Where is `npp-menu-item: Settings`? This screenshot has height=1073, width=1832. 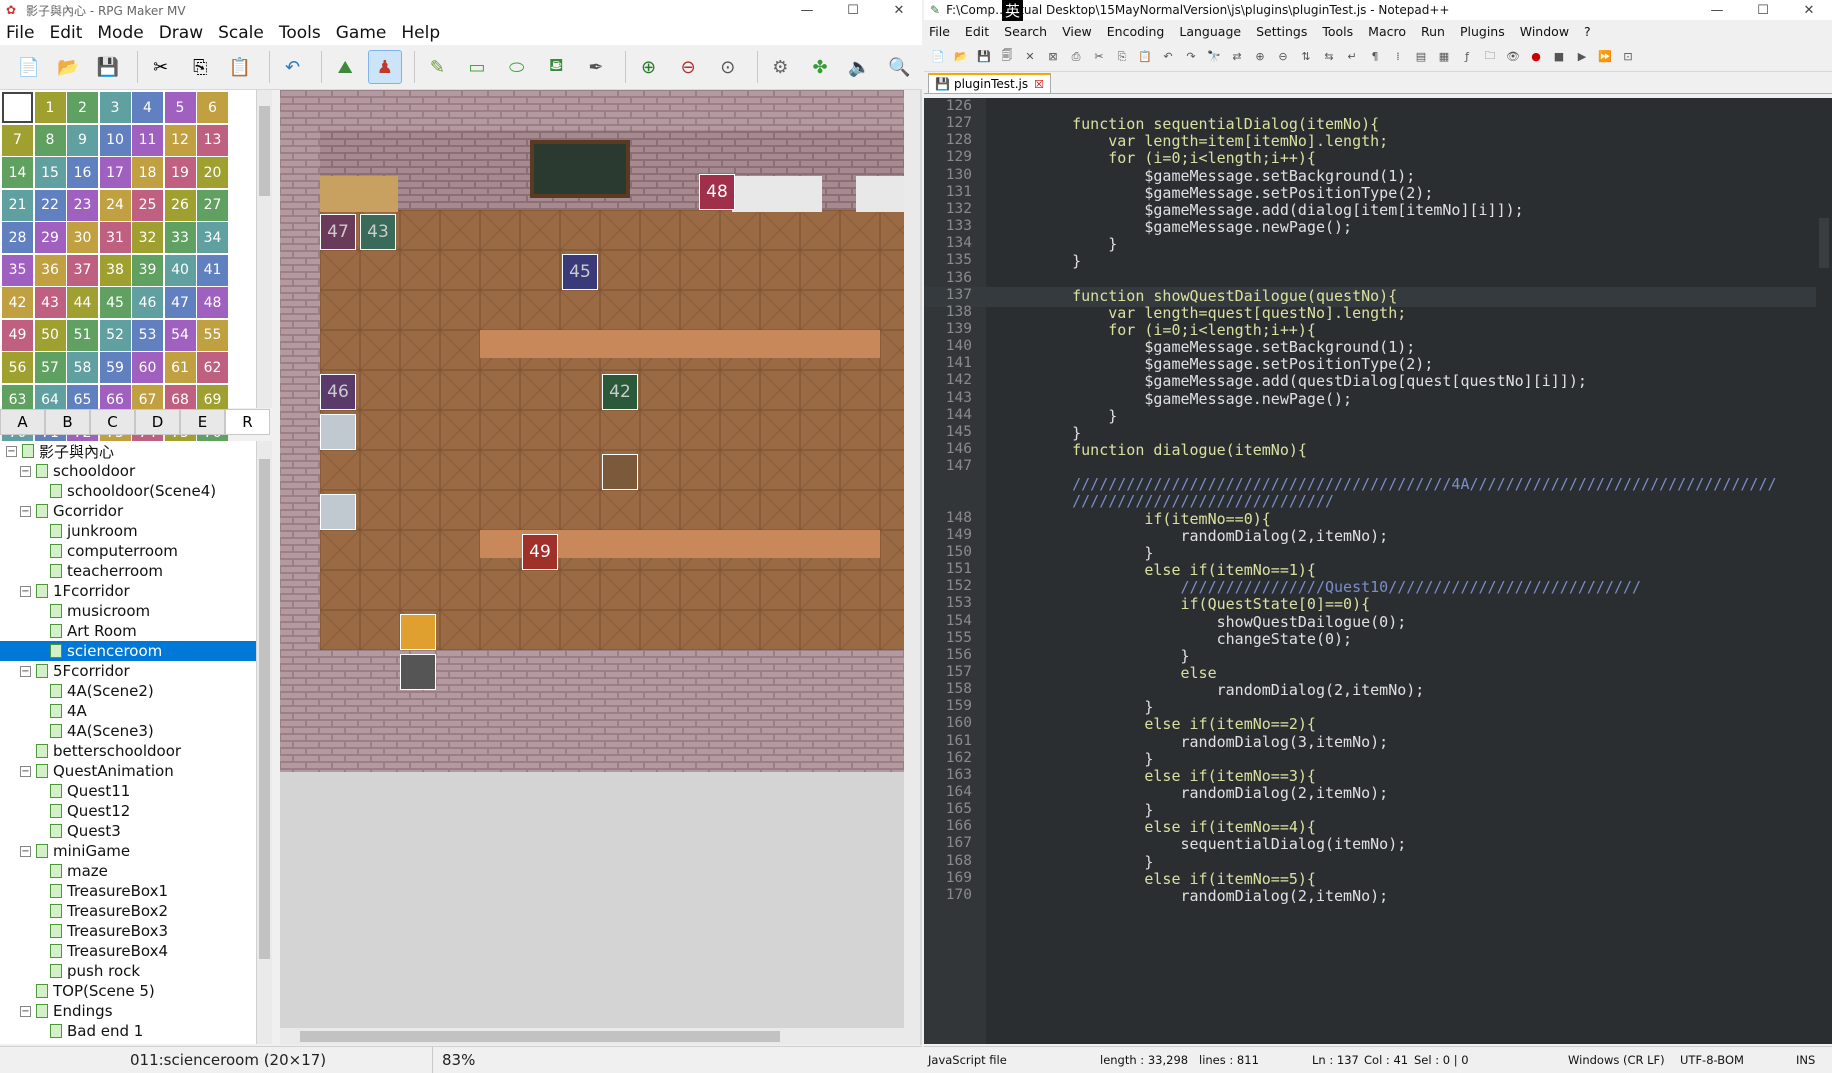 npp-menu-item: Settings is located at coordinates (1281, 31).